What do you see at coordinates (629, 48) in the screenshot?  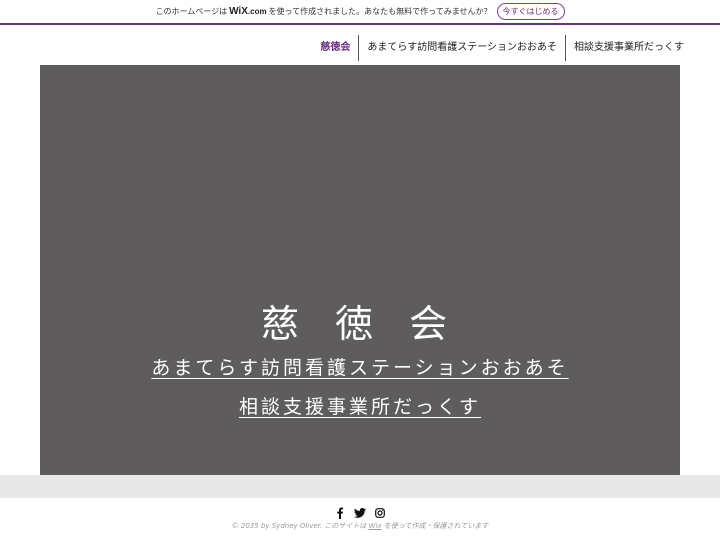 I see `nav-item-dakkusu: 相談支援事業所だっくす` at bounding box center [629, 48].